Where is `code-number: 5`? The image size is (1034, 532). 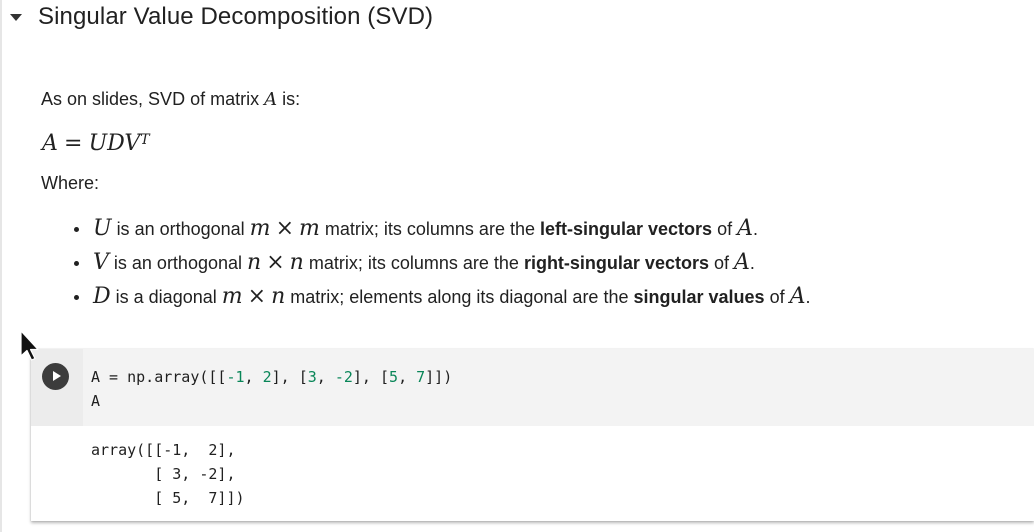
code-number: 5 is located at coordinates (394, 377).